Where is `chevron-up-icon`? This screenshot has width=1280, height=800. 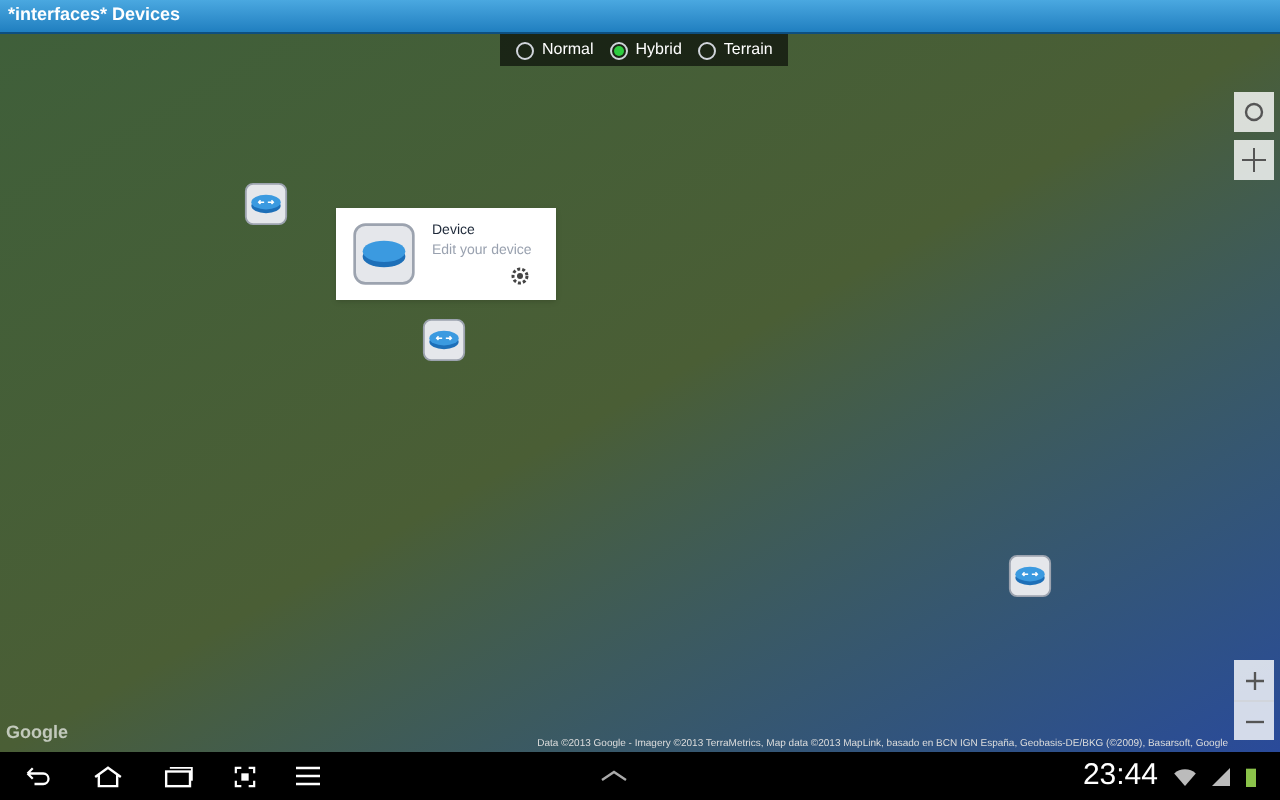
chevron-up-icon is located at coordinates (614, 776).